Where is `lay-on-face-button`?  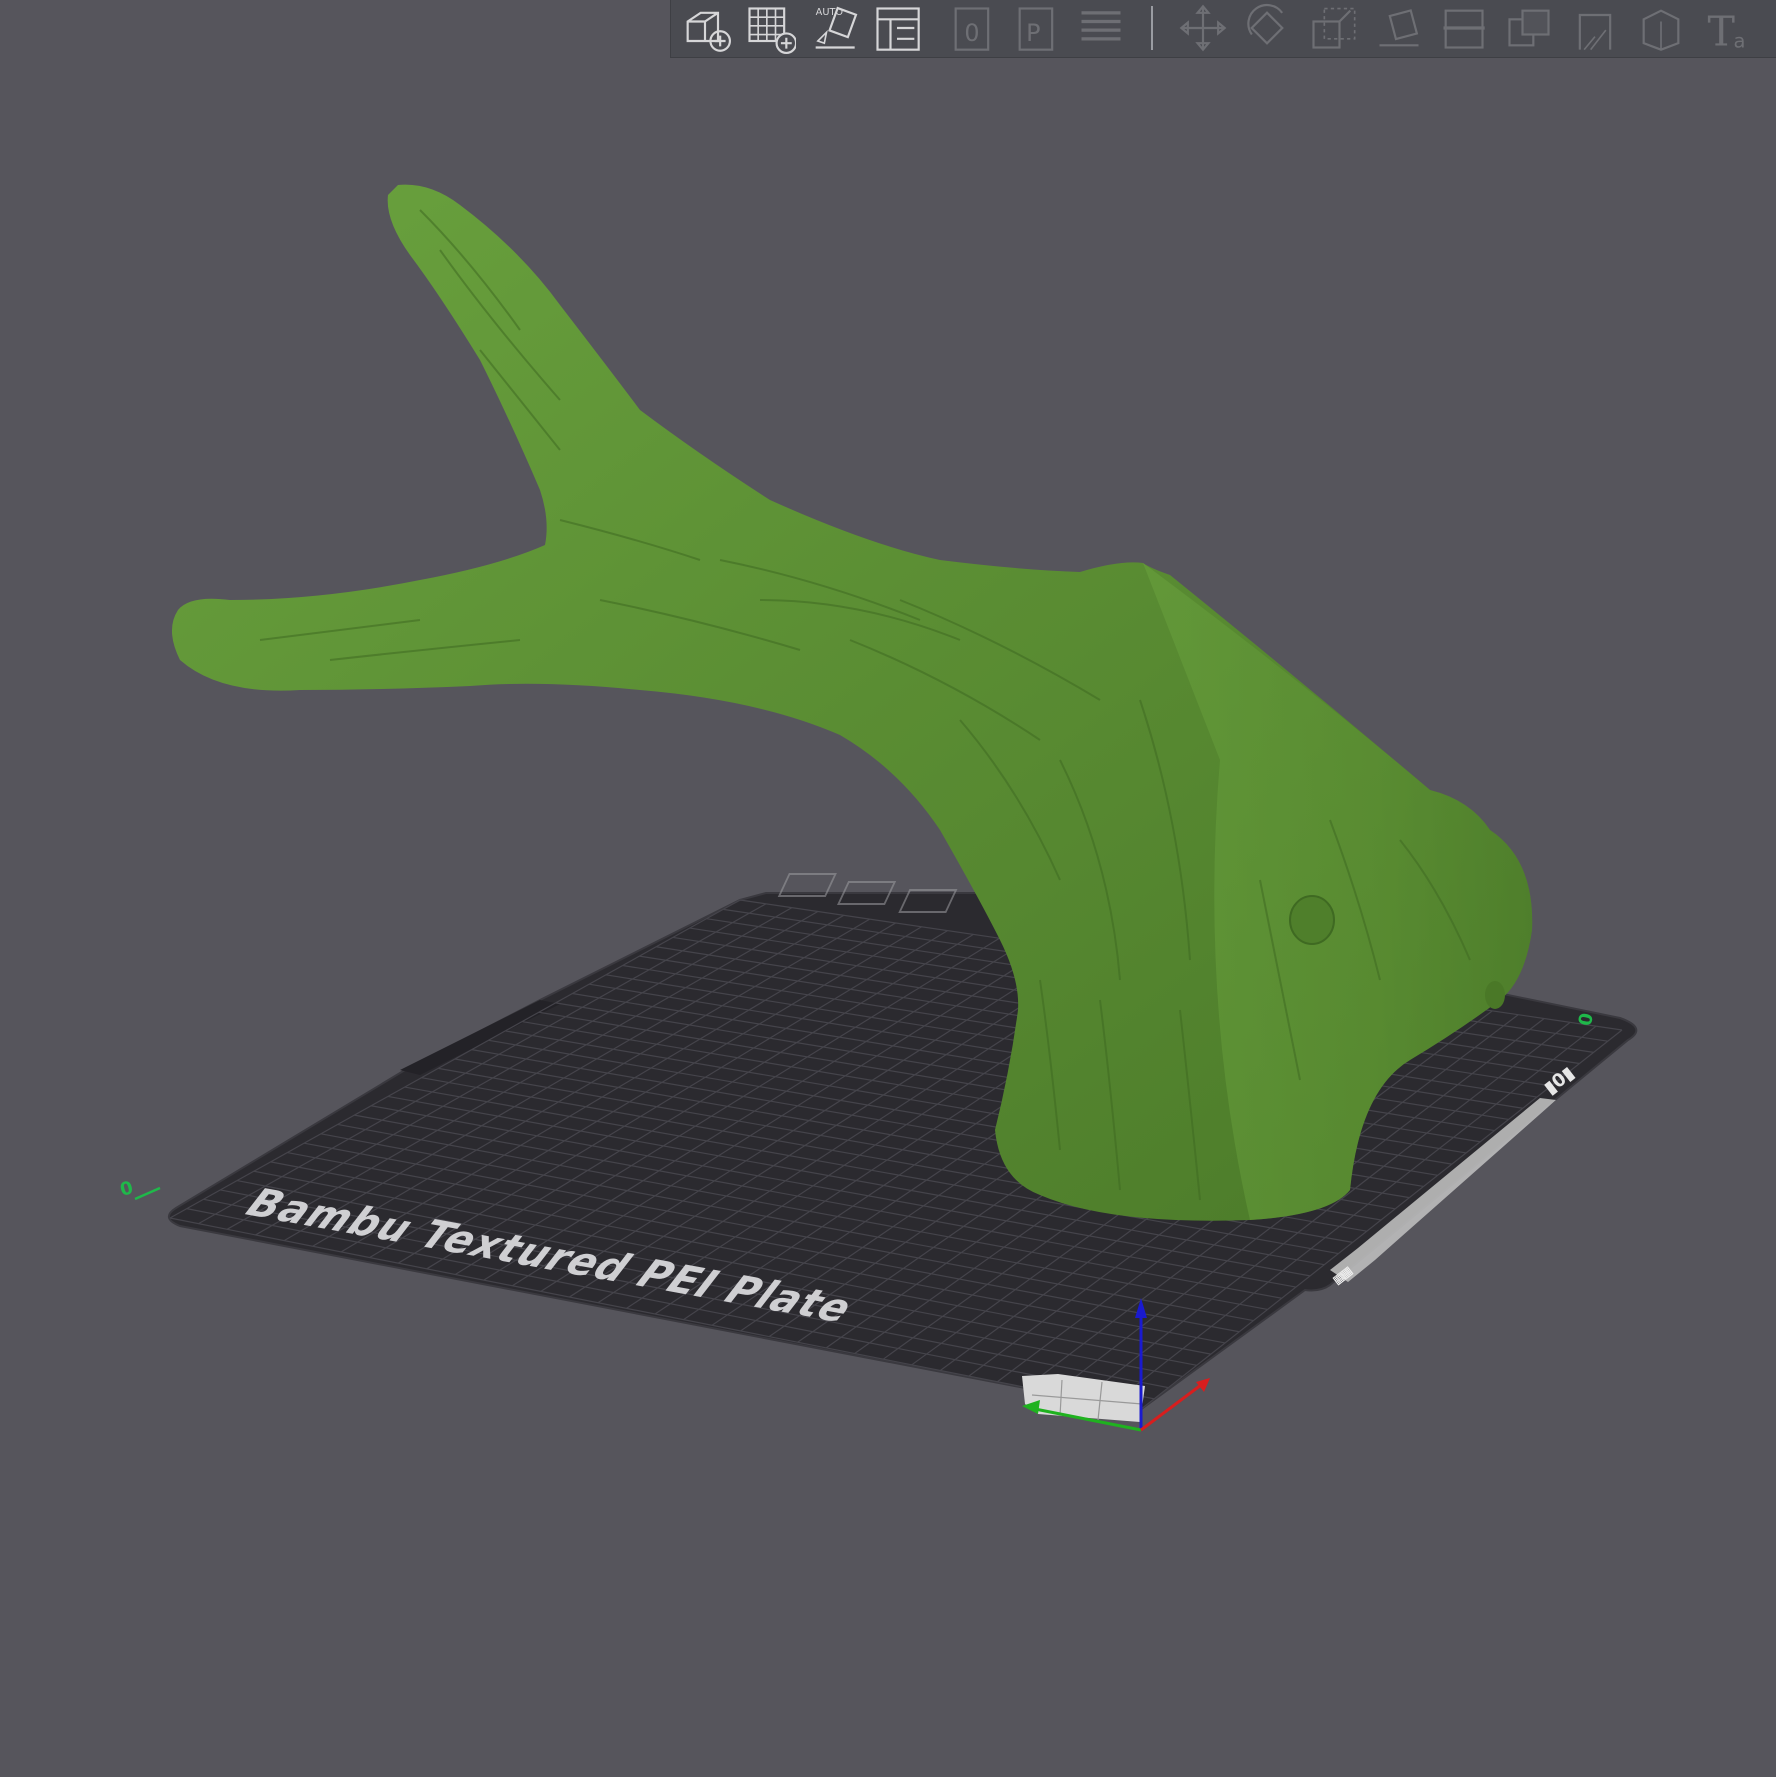 lay-on-face-button is located at coordinates (1399, 28).